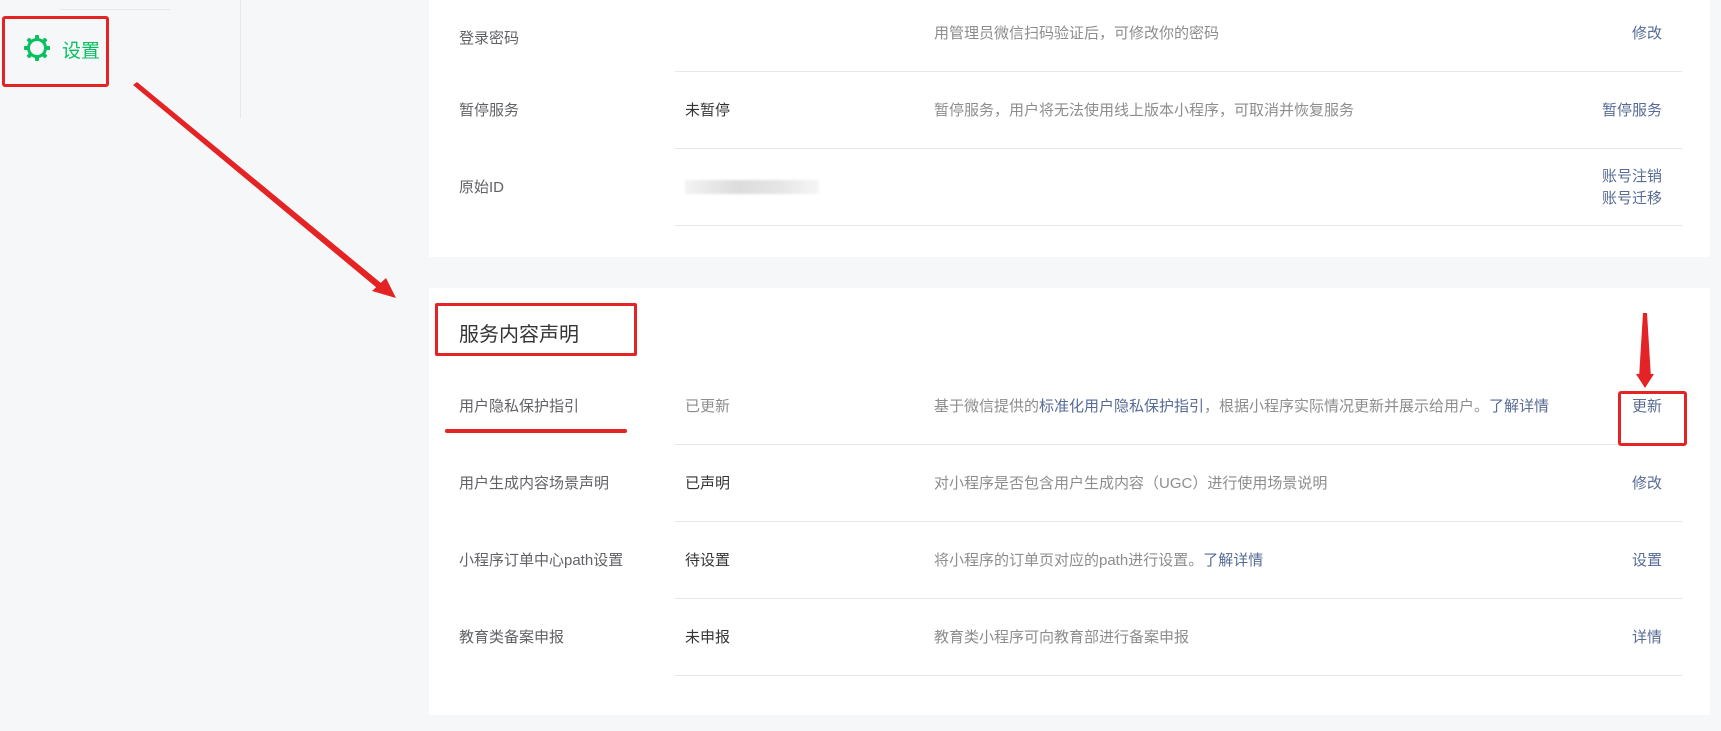  What do you see at coordinates (55, 51) in the screenshot?
I see `sidebar-item-settings: 设置` at bounding box center [55, 51].